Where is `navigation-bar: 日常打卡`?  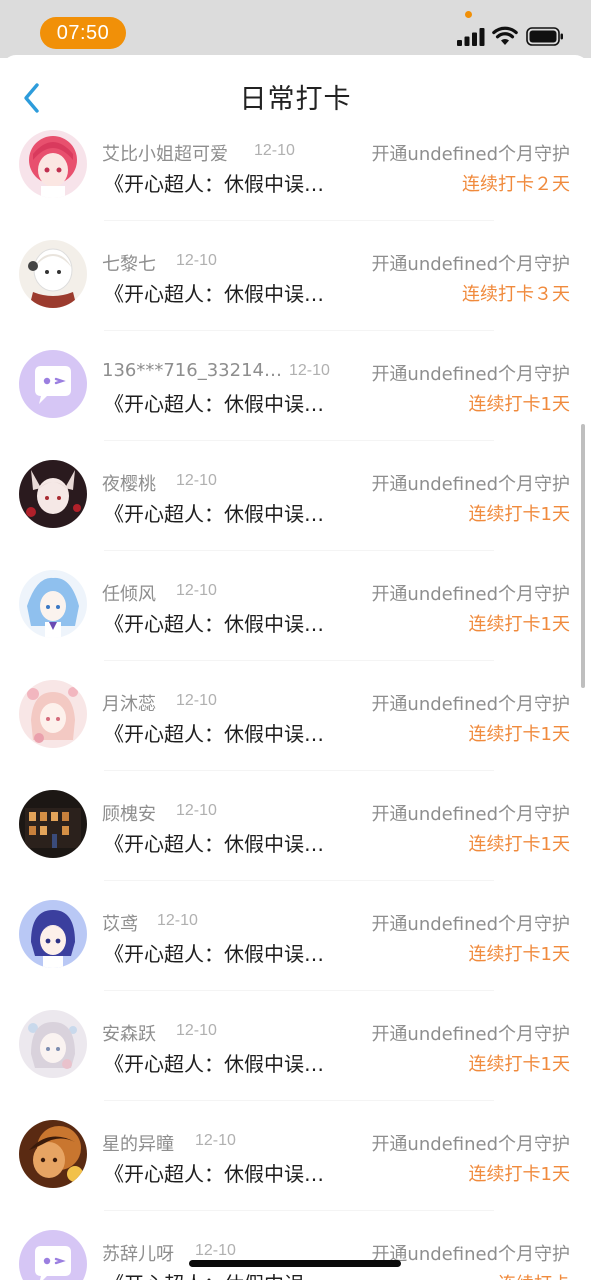 navigation-bar: 日常打卡 is located at coordinates (295, 92).